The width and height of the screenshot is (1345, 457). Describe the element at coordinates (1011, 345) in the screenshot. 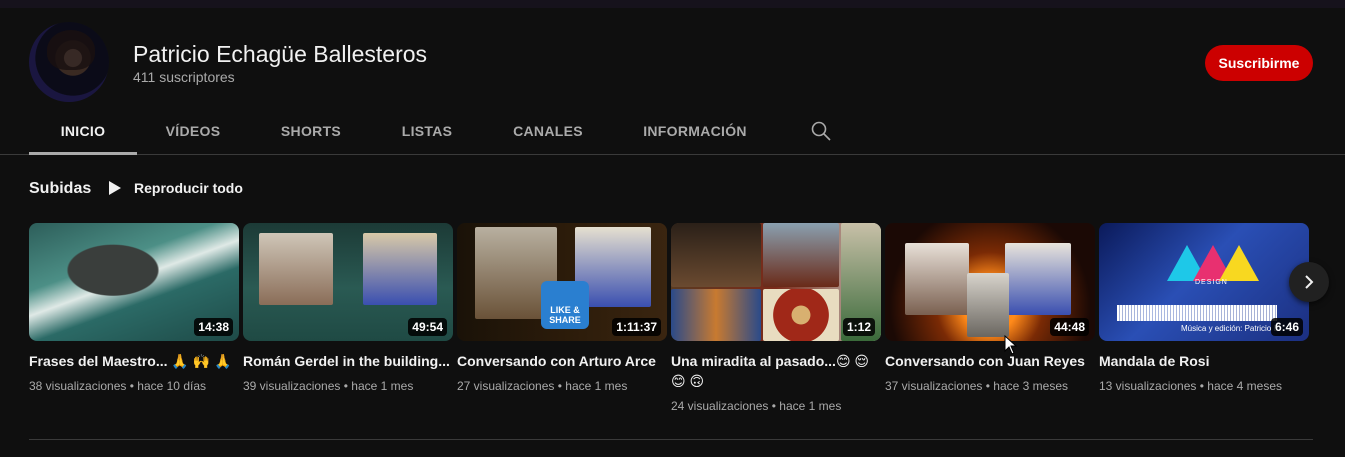

I see `mouse-cursor-icon` at that location.